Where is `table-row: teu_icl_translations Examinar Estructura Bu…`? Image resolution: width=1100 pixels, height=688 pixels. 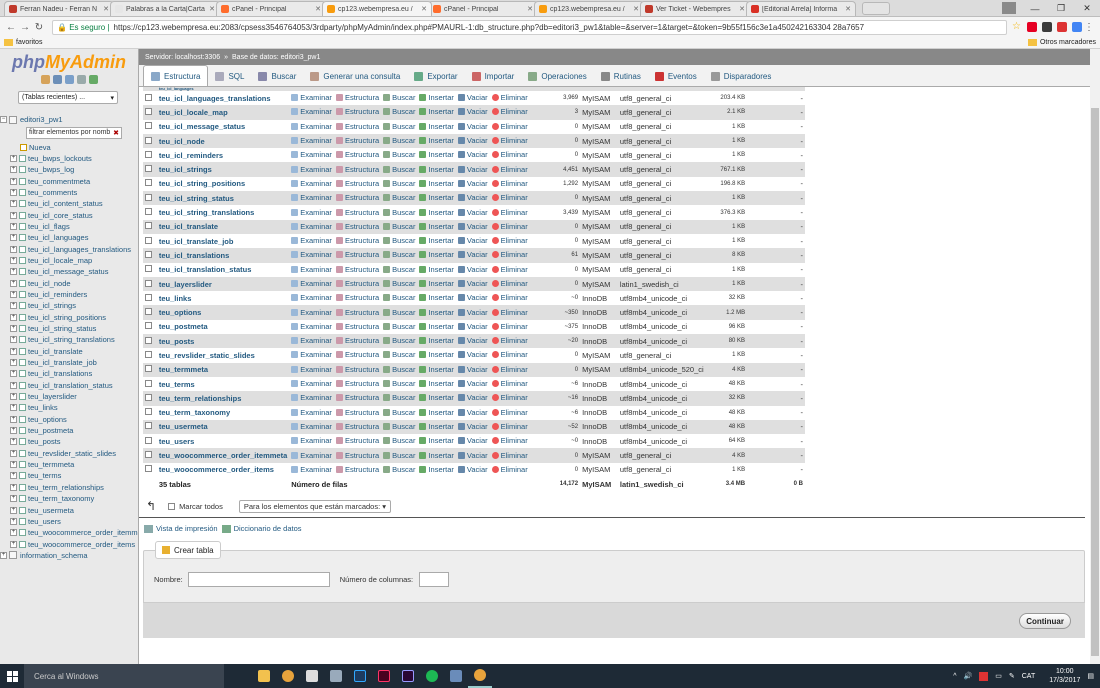 table-row: teu_icl_translations Examinar Estructura Bu… is located at coordinates (474, 255).